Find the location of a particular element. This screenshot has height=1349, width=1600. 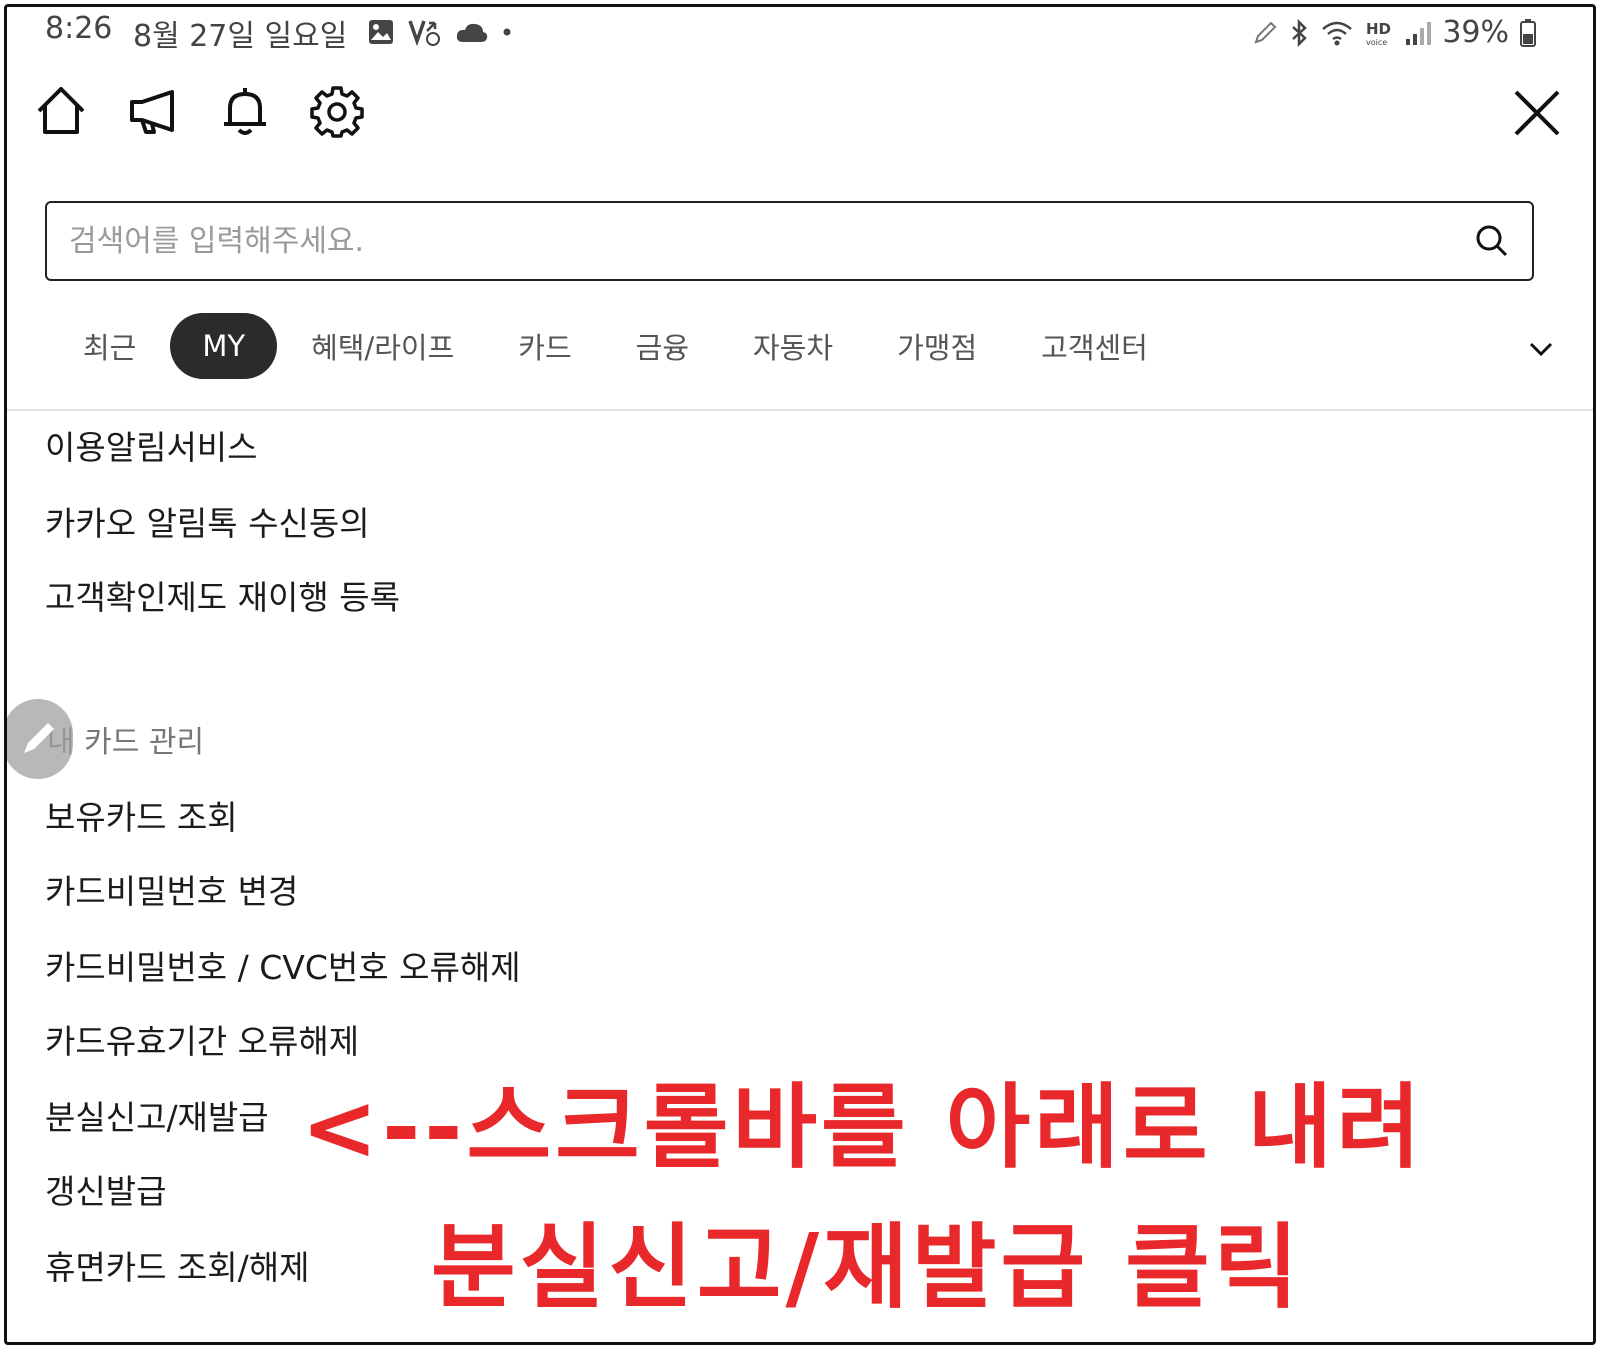

menu-item-customer-verification: 고객확인제도 재이행 등록 is located at coordinates (222, 595).